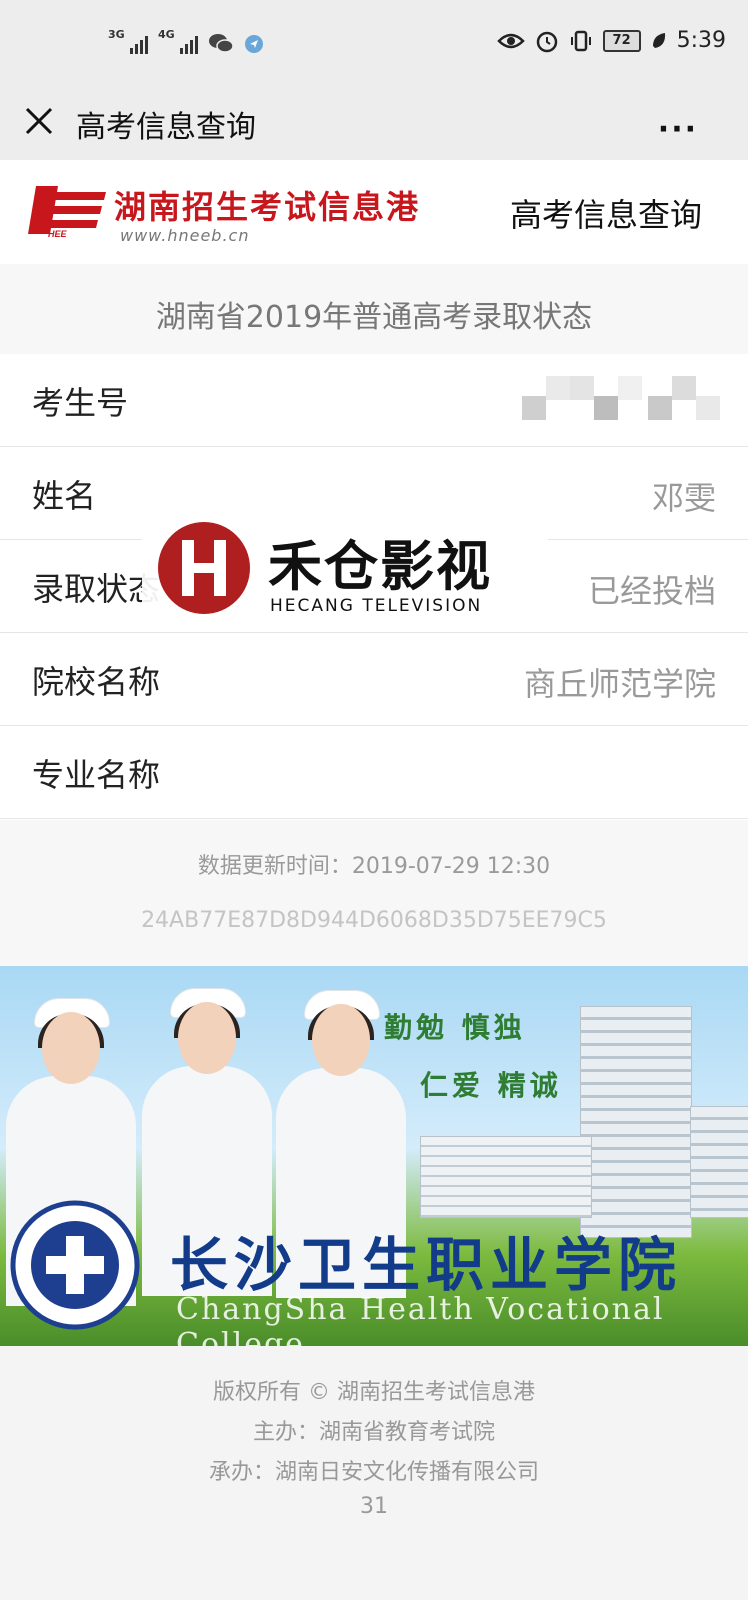 Image resolution: width=748 pixels, height=1600 pixels. What do you see at coordinates (64, 496) in the screenshot?
I see `row-label: 姓名` at bounding box center [64, 496].